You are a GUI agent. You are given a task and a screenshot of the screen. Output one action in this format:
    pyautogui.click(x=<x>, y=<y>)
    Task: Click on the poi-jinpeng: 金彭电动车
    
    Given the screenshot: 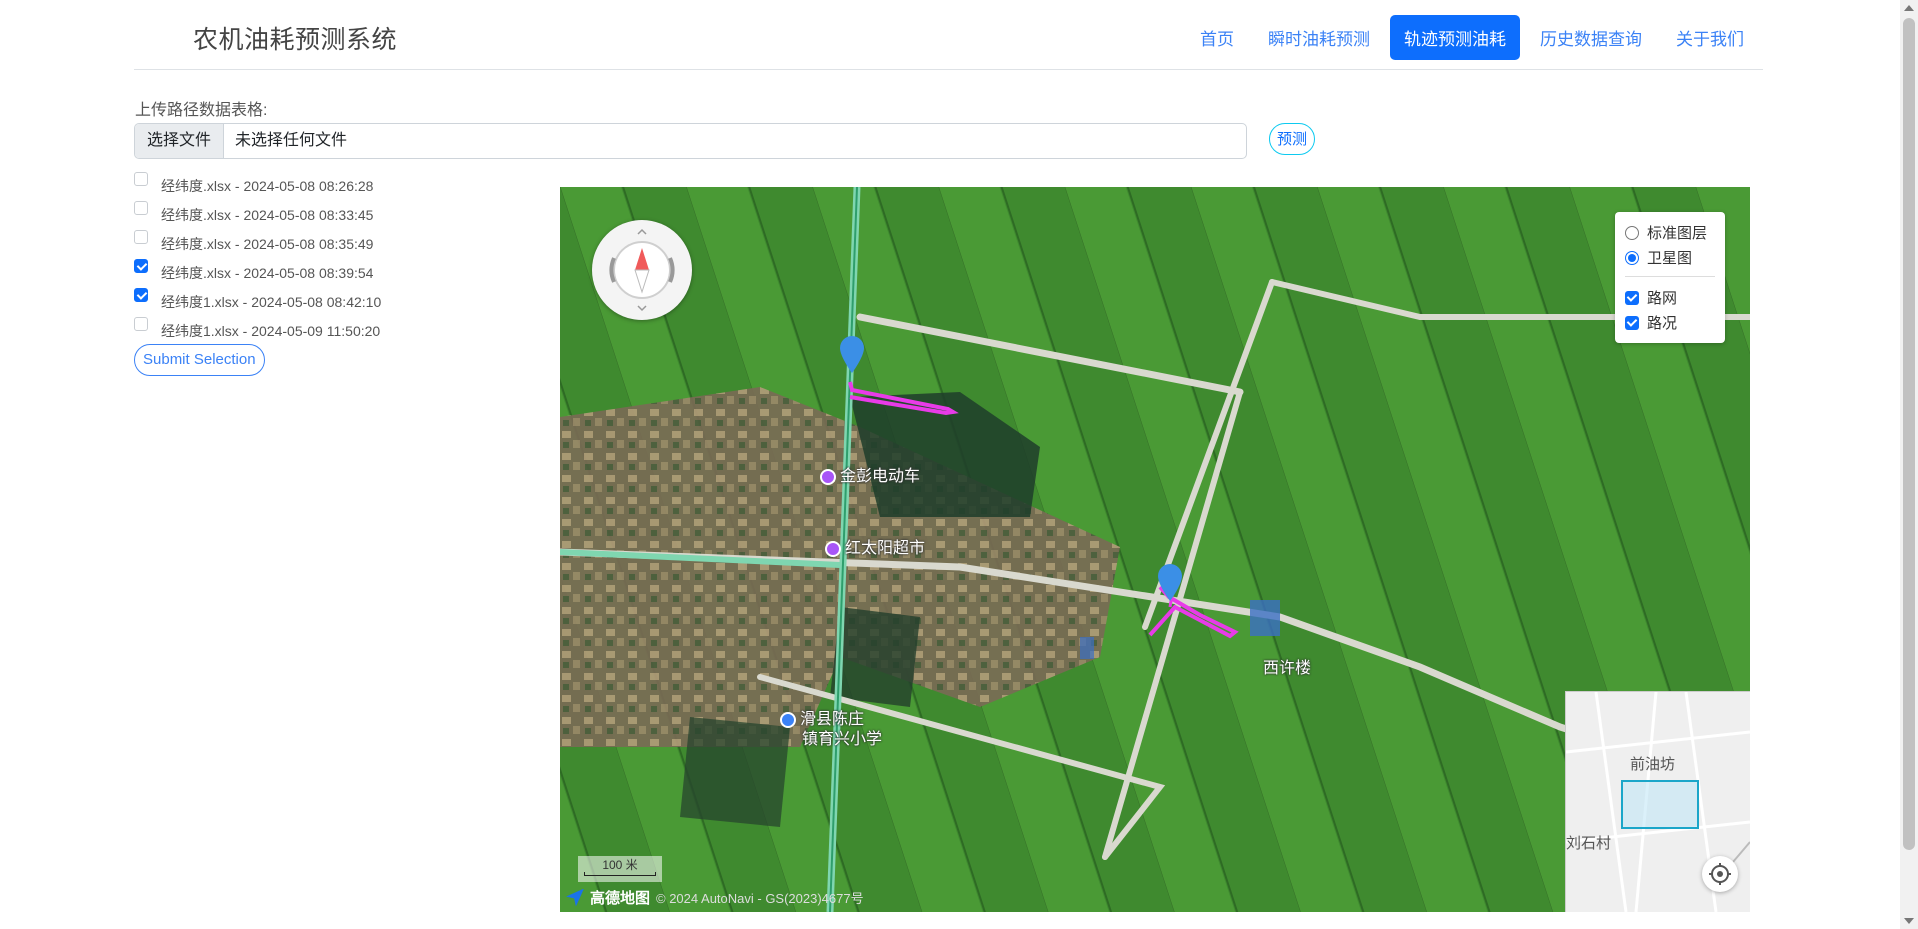 What is the action you would take?
    pyautogui.click(x=870, y=474)
    